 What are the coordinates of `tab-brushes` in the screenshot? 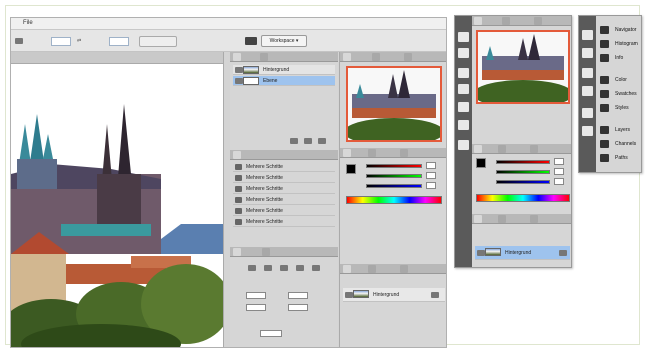 It's located at (237, 252).